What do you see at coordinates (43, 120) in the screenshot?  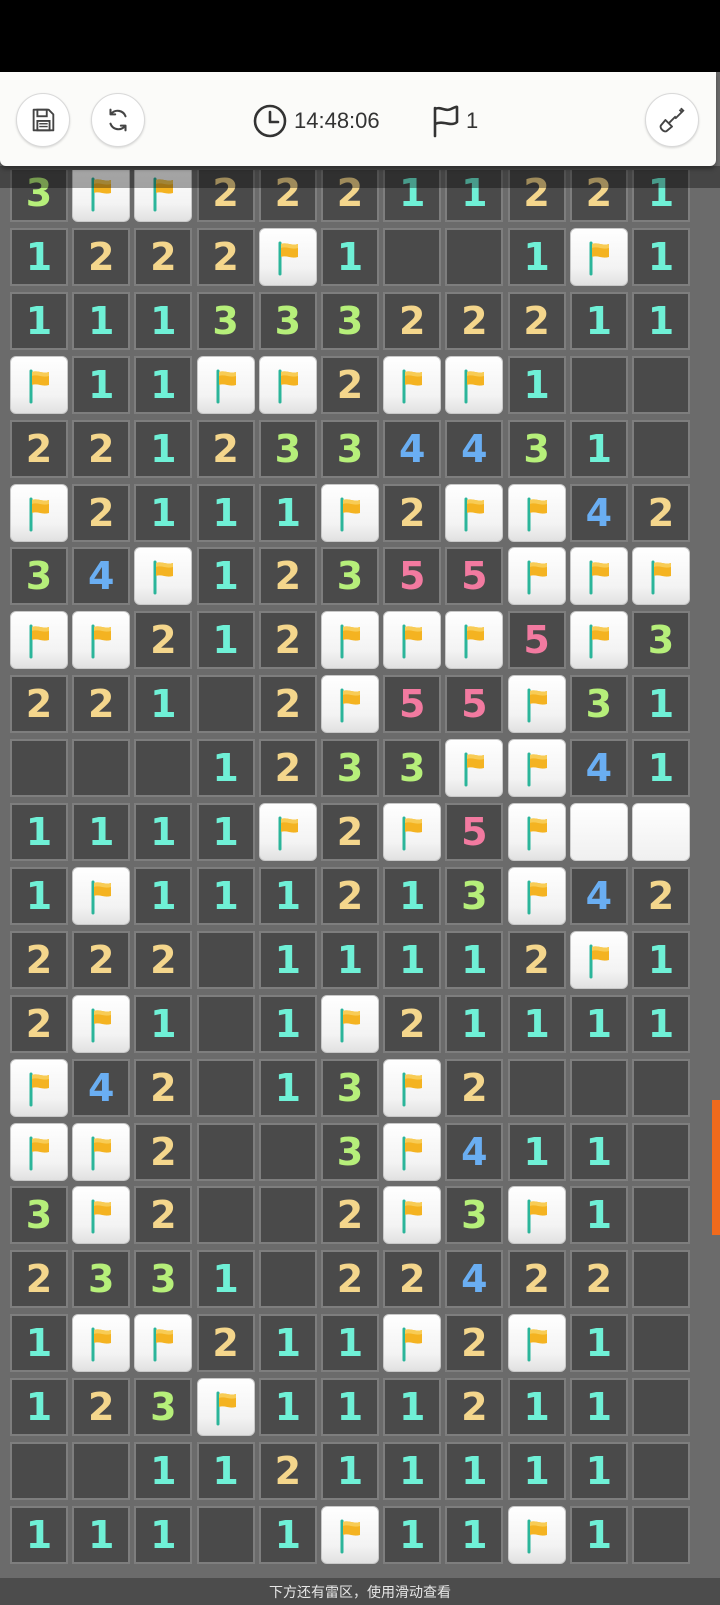 I see `save-button` at bounding box center [43, 120].